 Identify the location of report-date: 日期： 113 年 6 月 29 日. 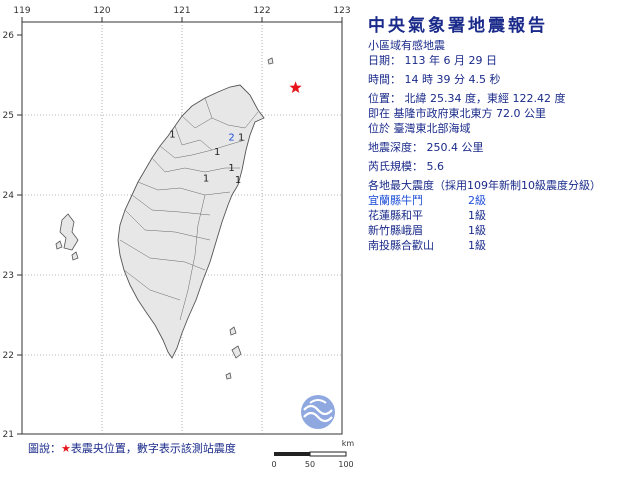
(432, 60).